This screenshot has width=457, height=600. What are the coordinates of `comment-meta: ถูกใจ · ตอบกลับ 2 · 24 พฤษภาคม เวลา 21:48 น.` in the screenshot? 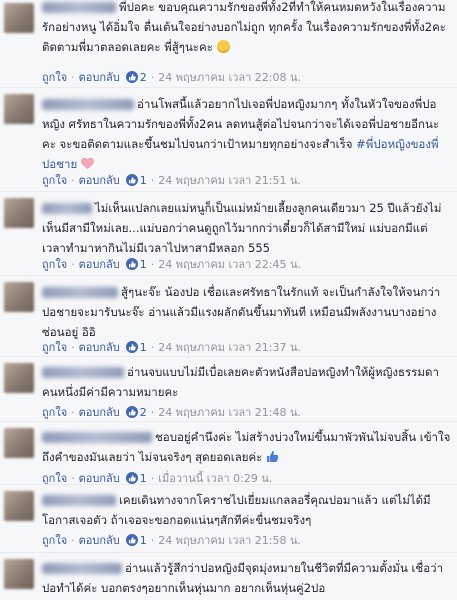 It's located at (172, 412).